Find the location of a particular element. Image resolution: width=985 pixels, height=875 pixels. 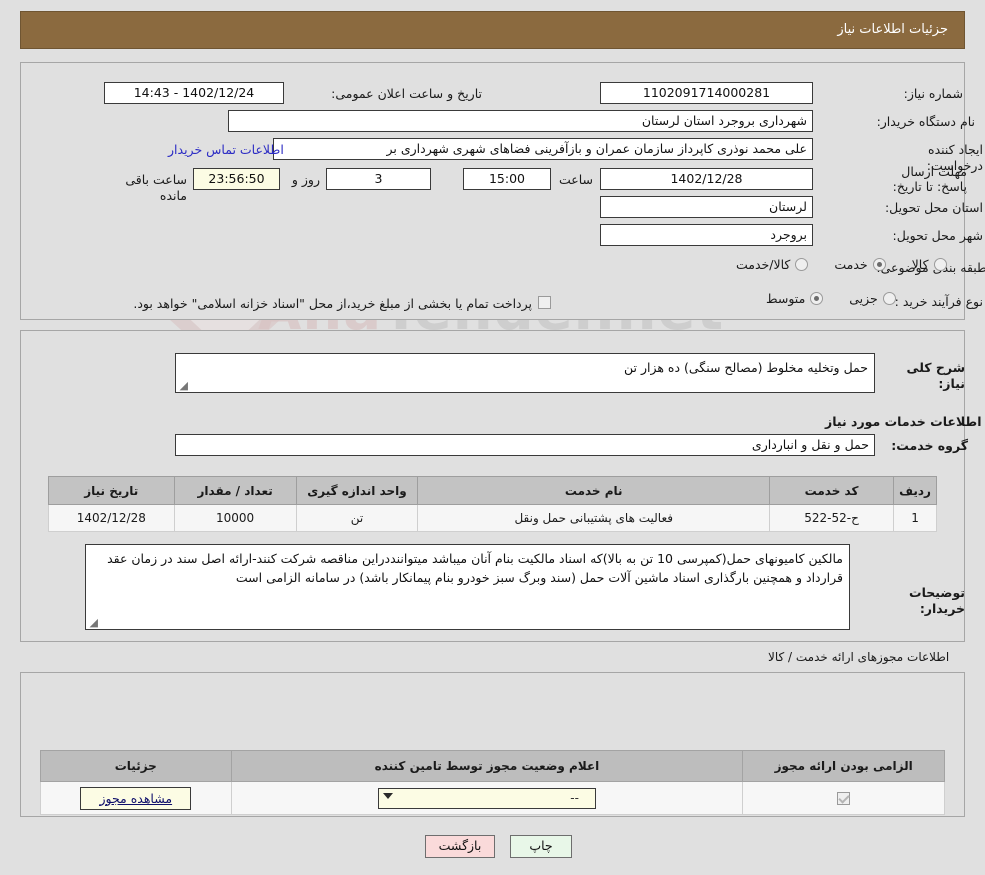

announce-datetime-value: 1402/12/24 - 14:43 is located at coordinates (194, 93).